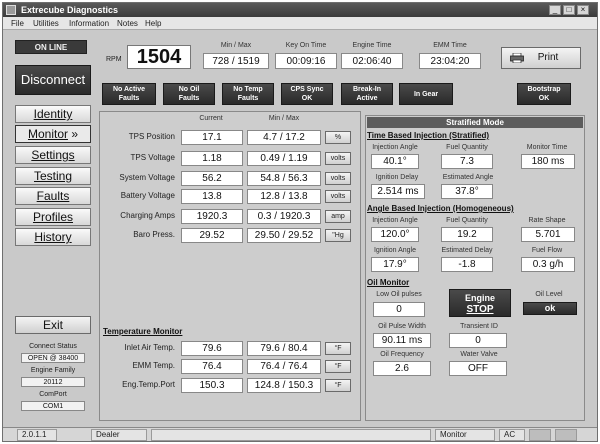  Describe the element at coordinates (17, 23) in the screenshot. I see `menu-file: File` at that location.